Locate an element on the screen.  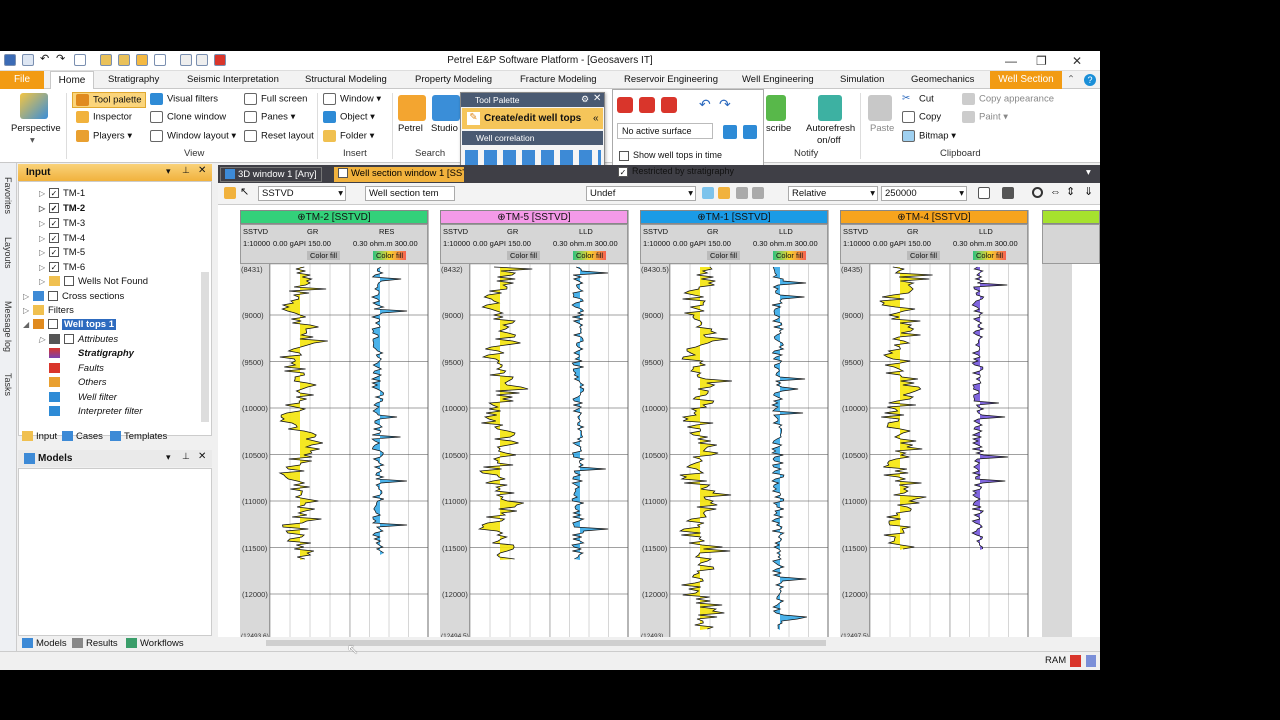
tree-item-cross-sections: ▷ Cross sections is located at coordinates (73, 298).